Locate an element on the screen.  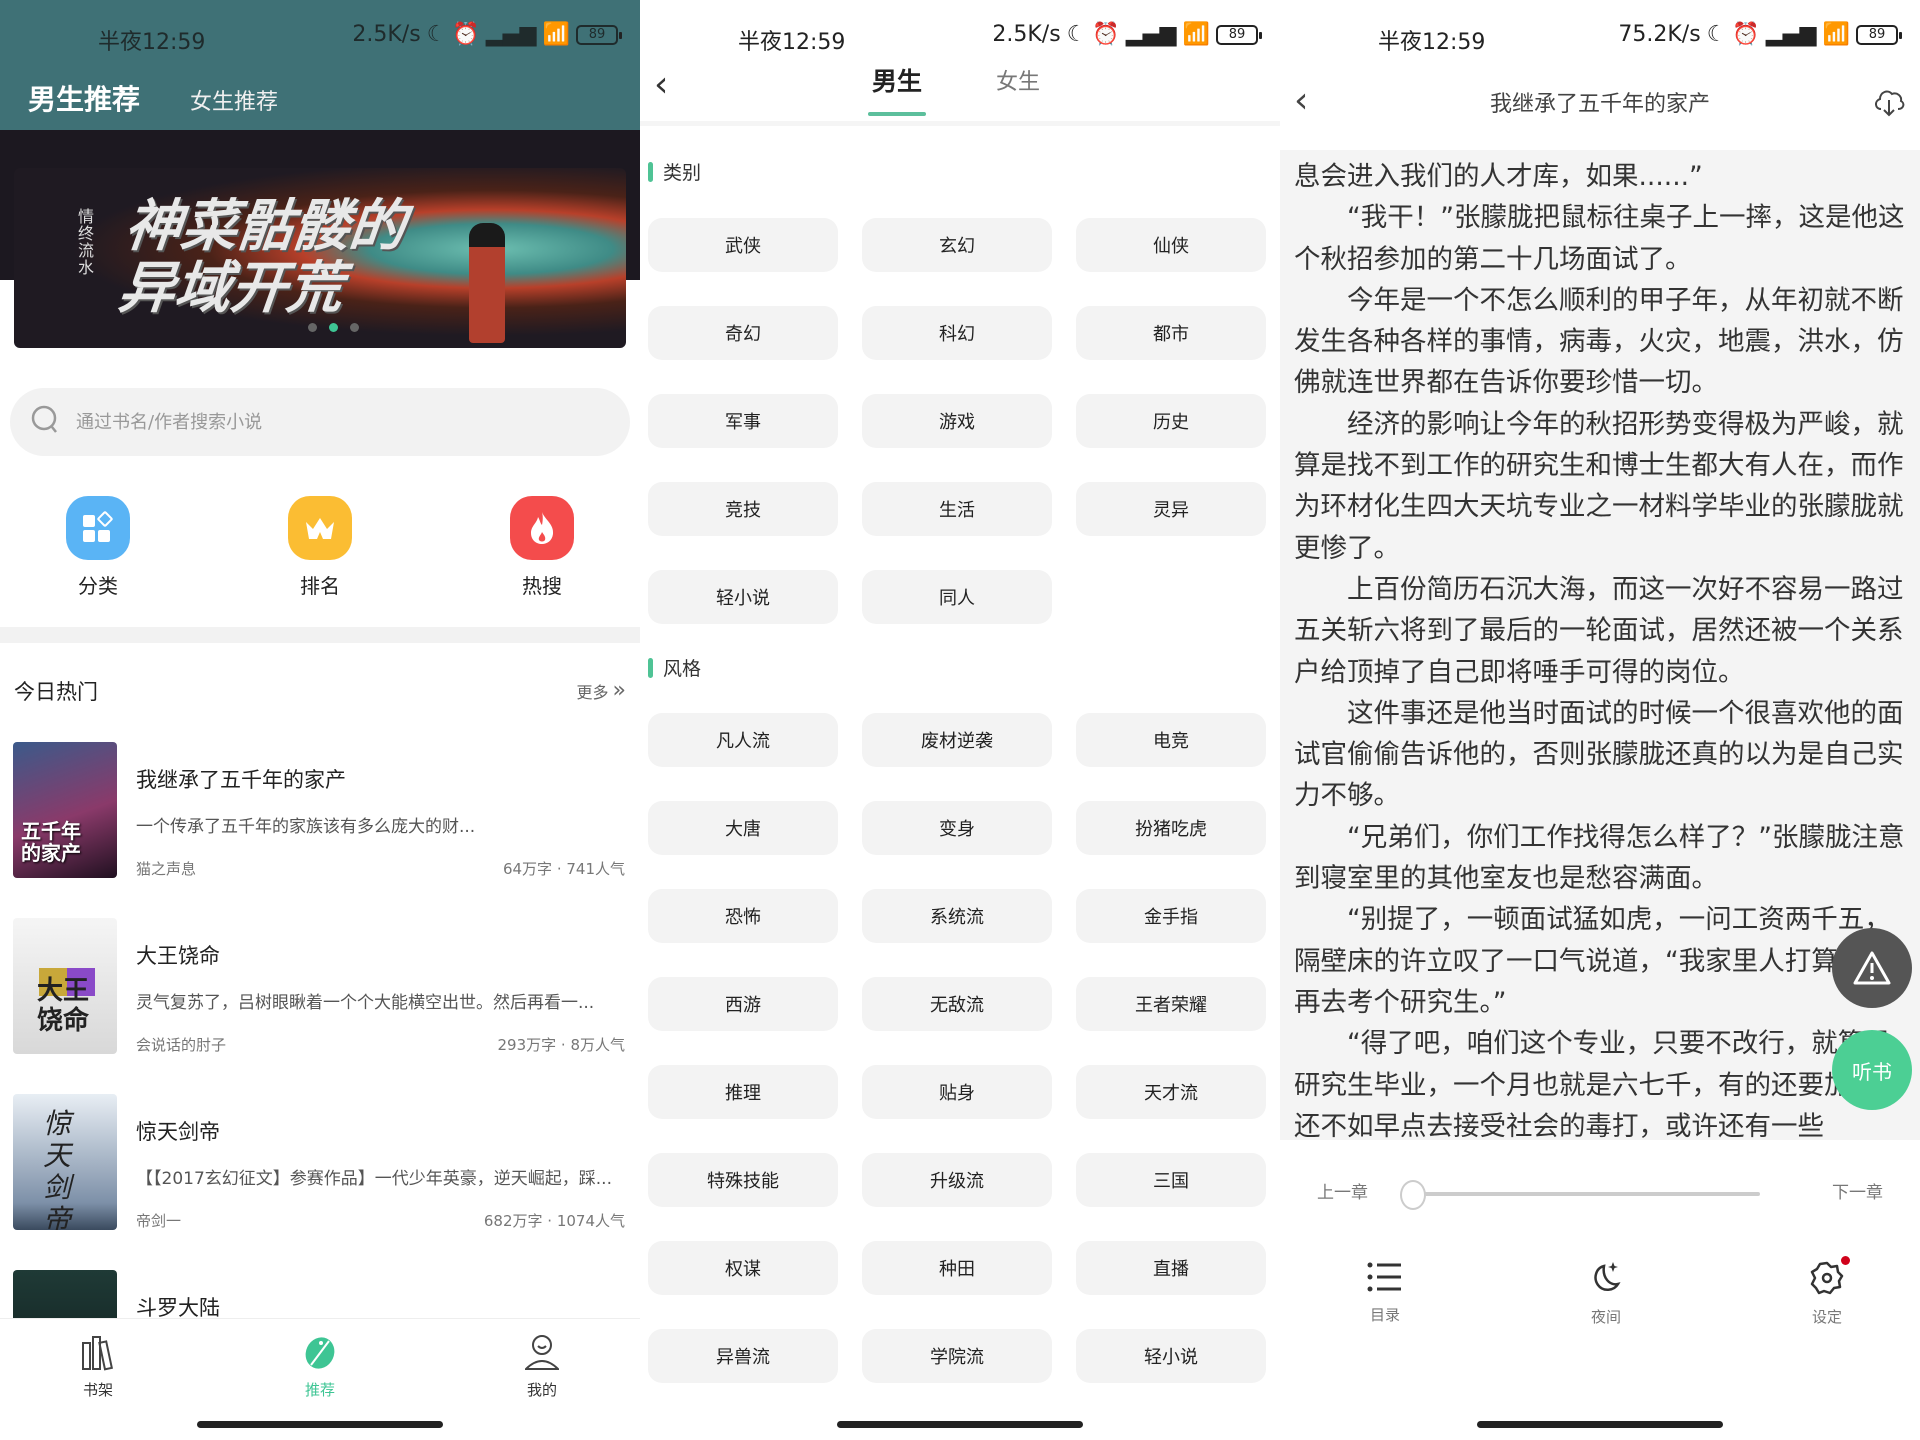
settings-button: 设定 is located at coordinates (1827, 1291).